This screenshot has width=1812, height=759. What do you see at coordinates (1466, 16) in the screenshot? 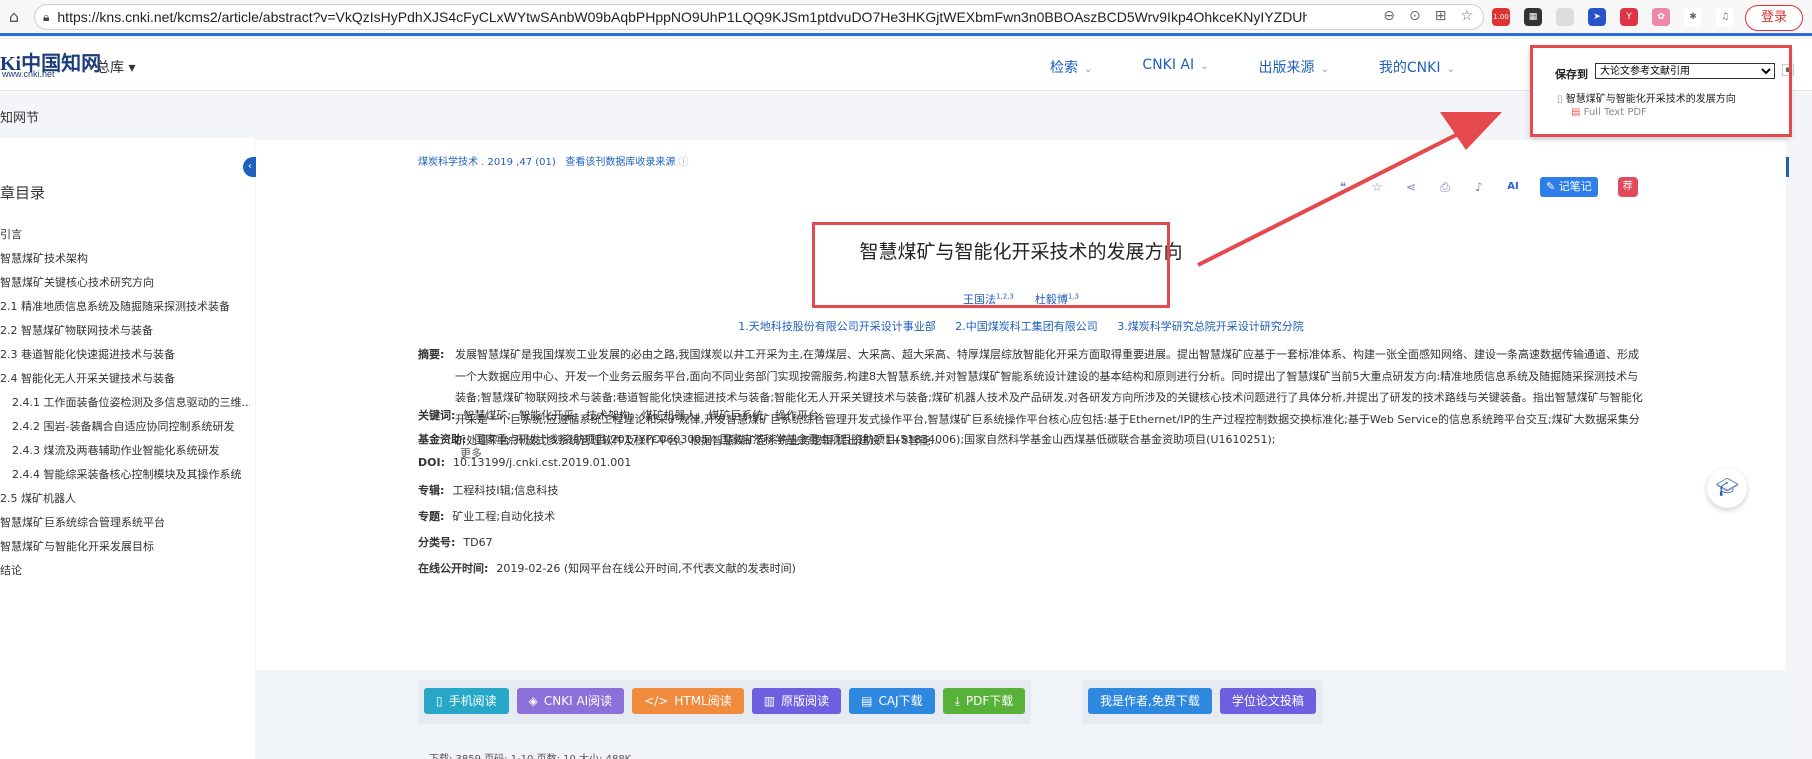
I see `favorite-star-icon: ☆` at bounding box center [1466, 16].